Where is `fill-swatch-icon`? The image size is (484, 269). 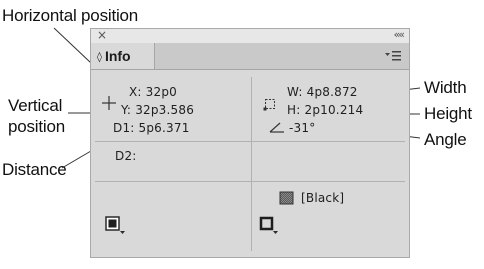 fill-swatch-icon is located at coordinates (116, 225).